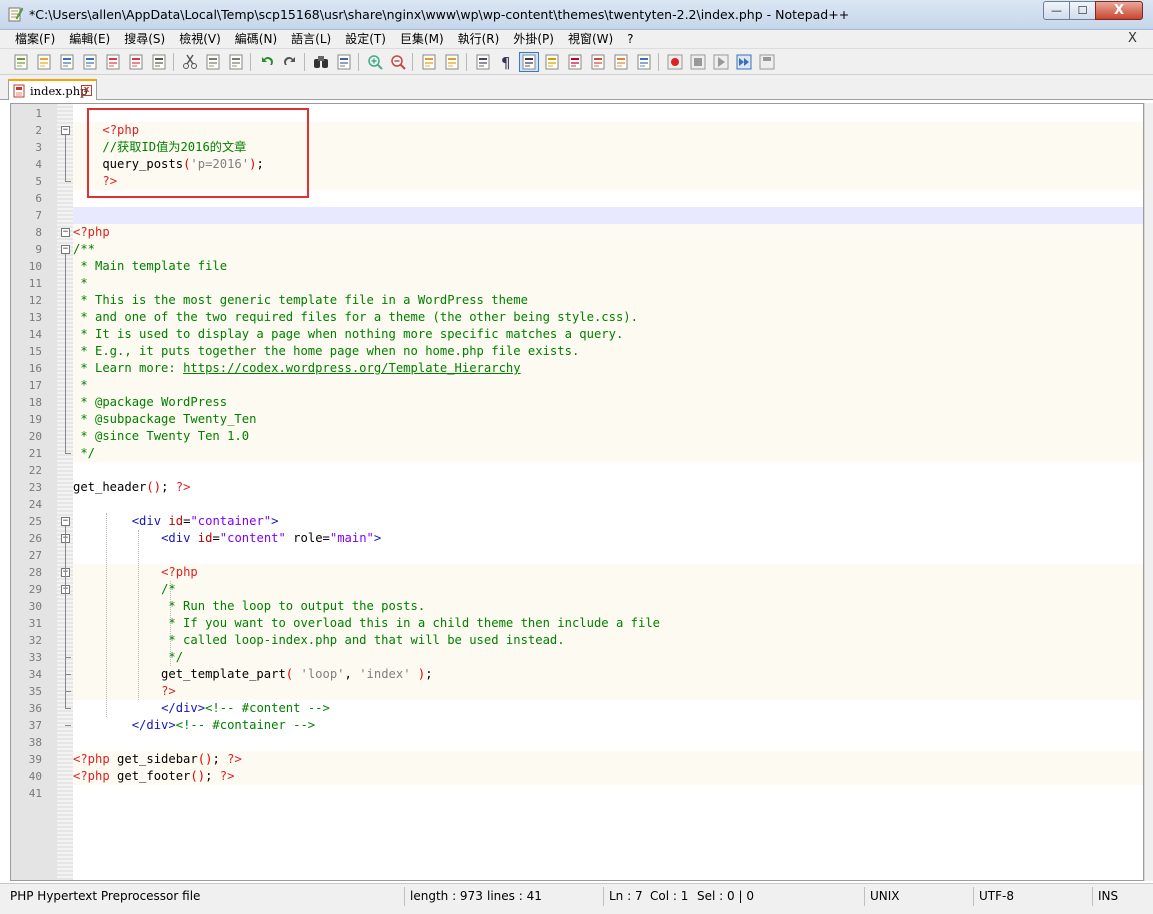  Describe the element at coordinates (190, 62) in the screenshot. I see `cut-icon` at that location.